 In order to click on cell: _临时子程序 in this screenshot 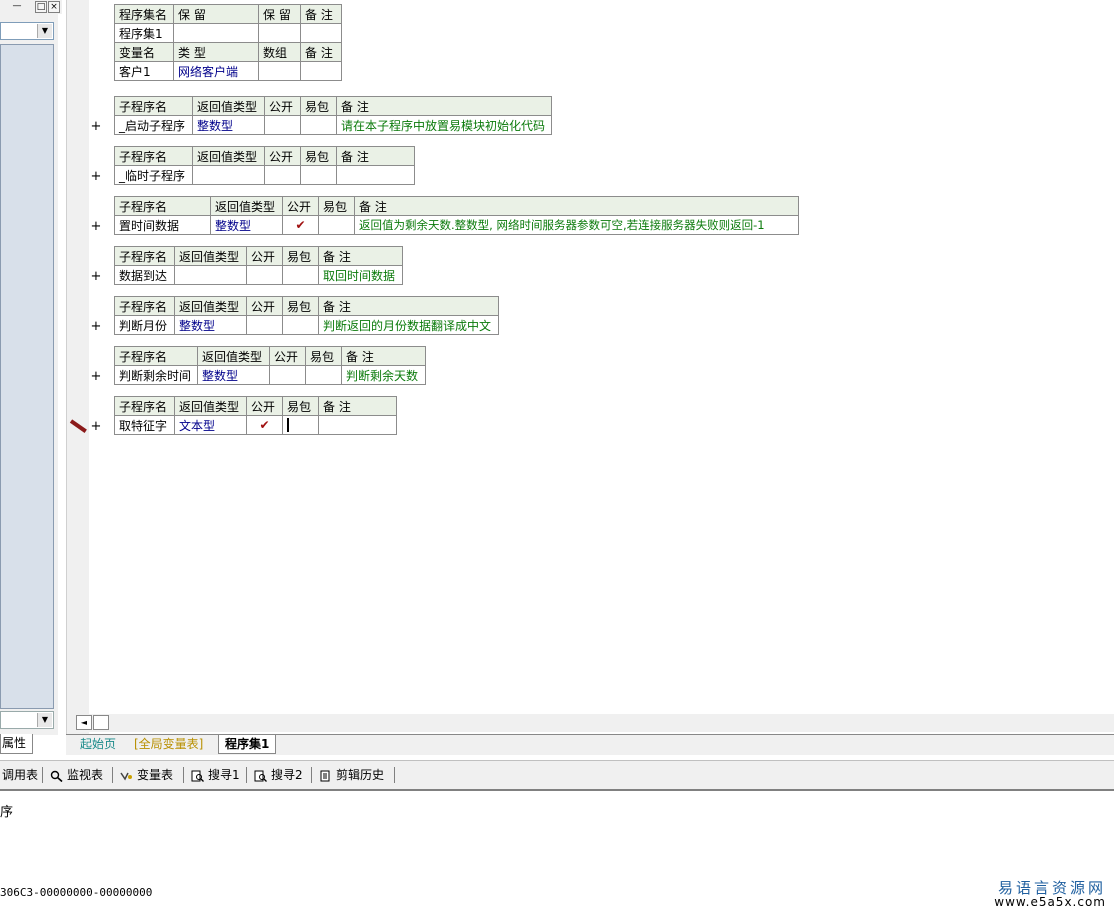, I will do `click(153, 175)`.